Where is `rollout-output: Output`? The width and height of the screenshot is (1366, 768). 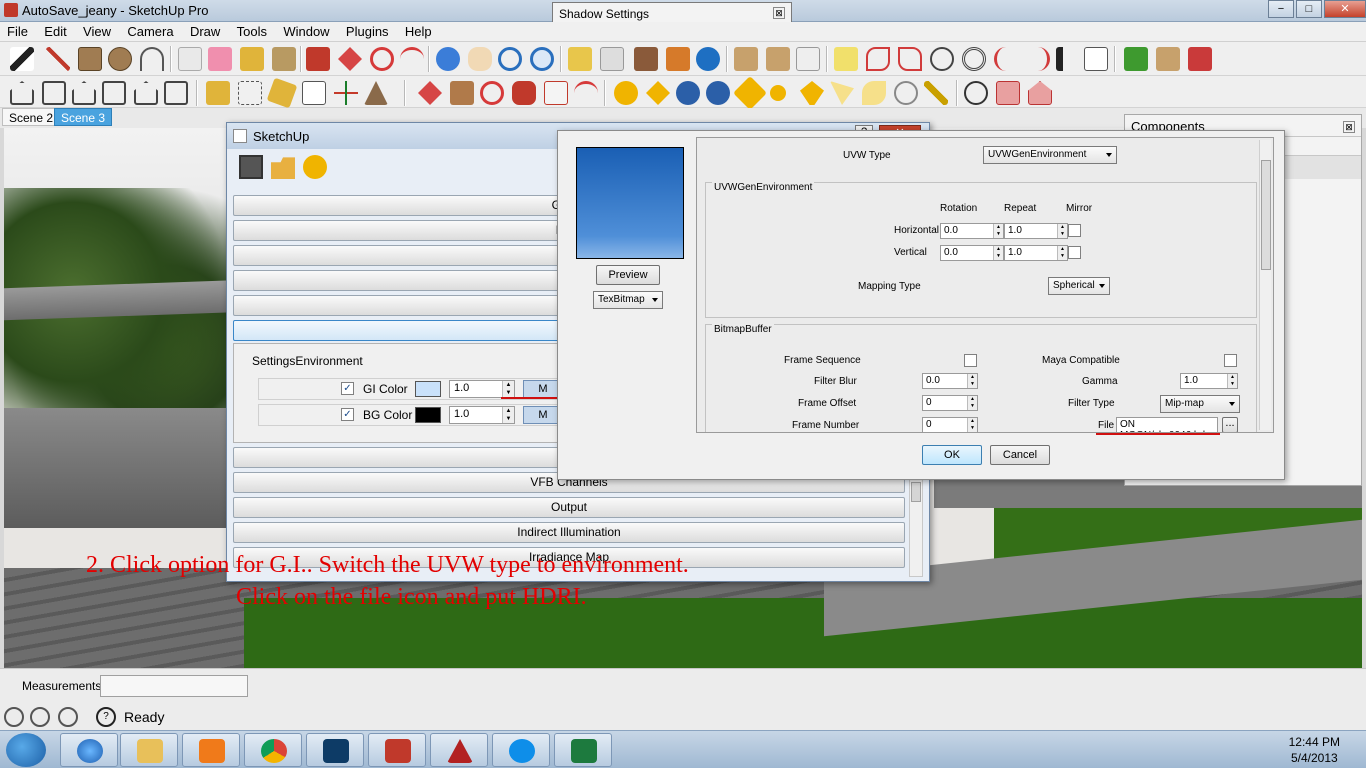
rollout-output: Output is located at coordinates (569, 507).